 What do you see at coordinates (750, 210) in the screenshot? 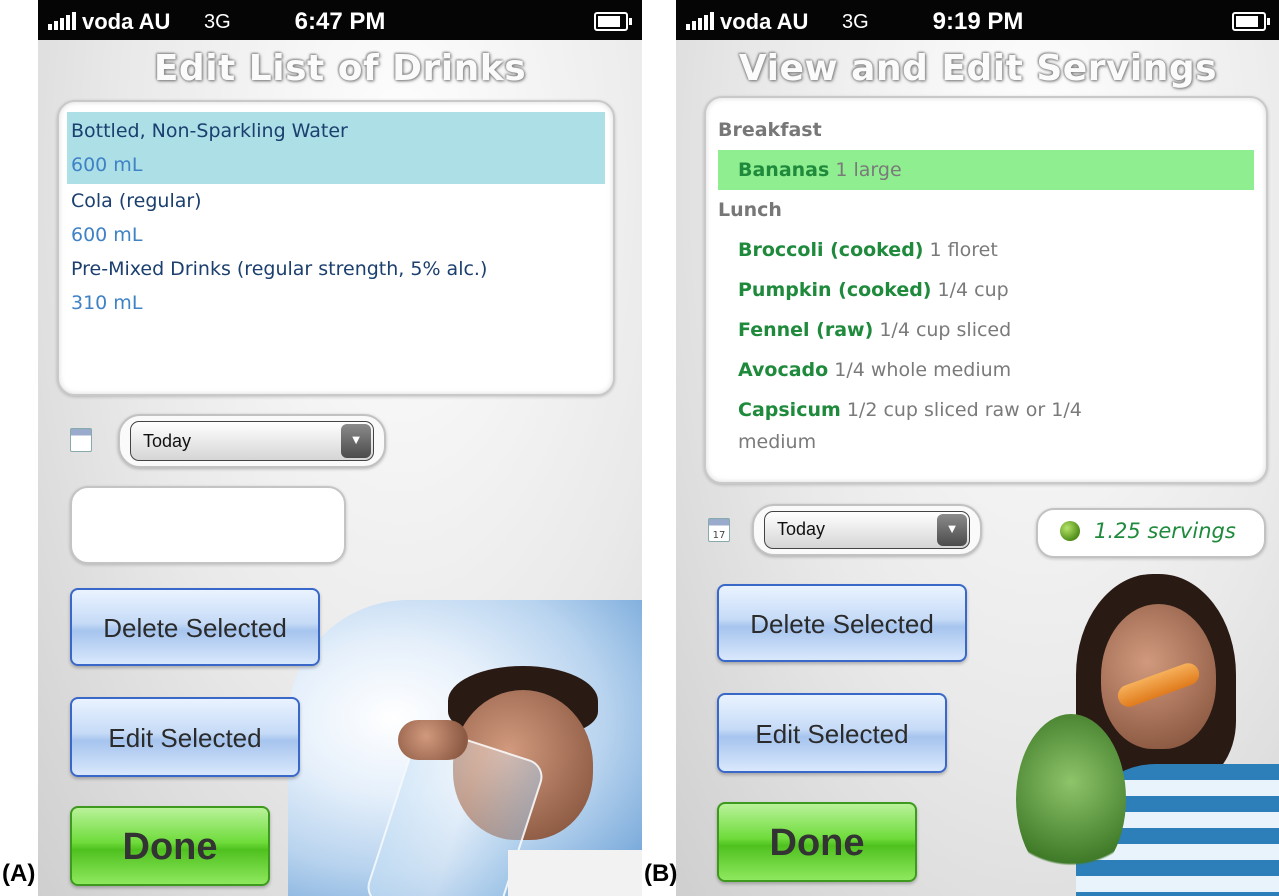
I see `section-heading-lunch: Lunch` at bounding box center [750, 210].